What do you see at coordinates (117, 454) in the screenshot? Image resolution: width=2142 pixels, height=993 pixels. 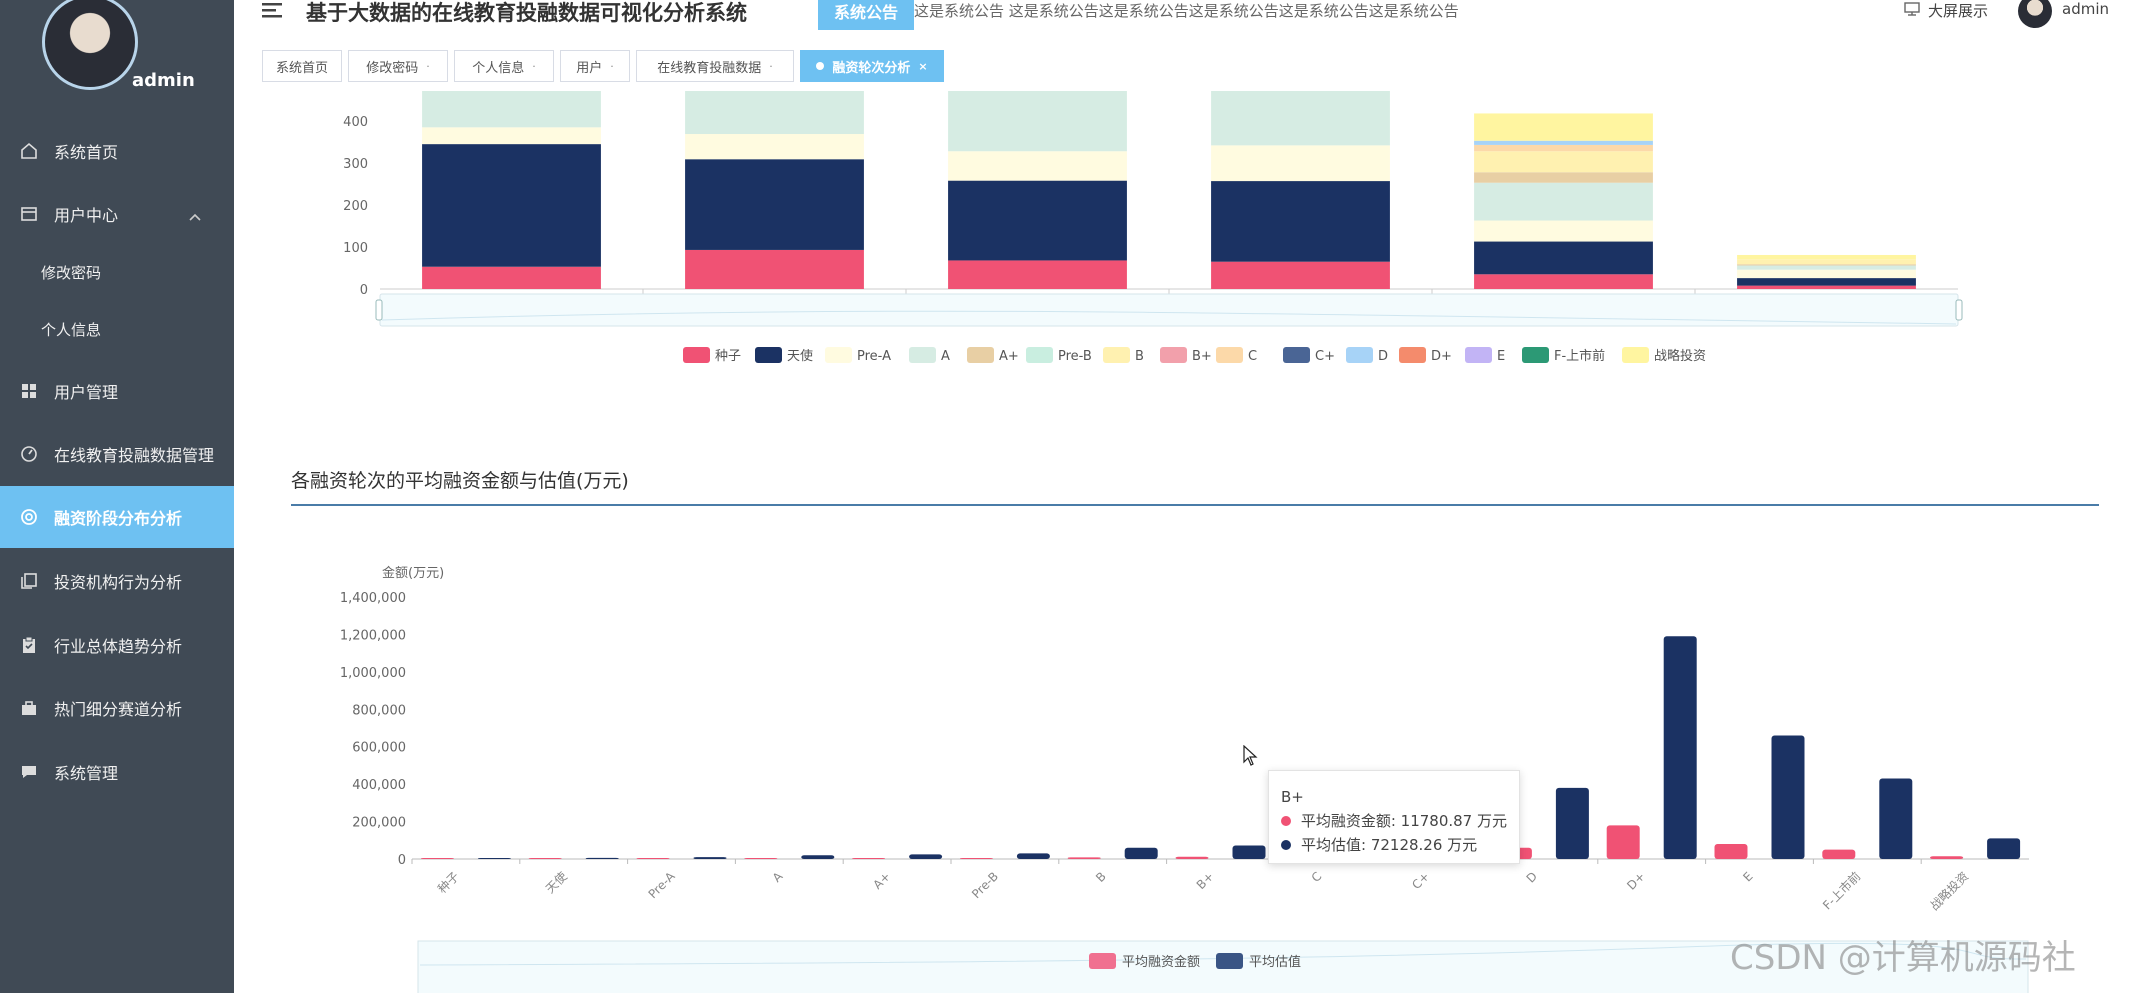 I see `sidebar-item-edu-data-management: 在线教育投融数据管理` at bounding box center [117, 454].